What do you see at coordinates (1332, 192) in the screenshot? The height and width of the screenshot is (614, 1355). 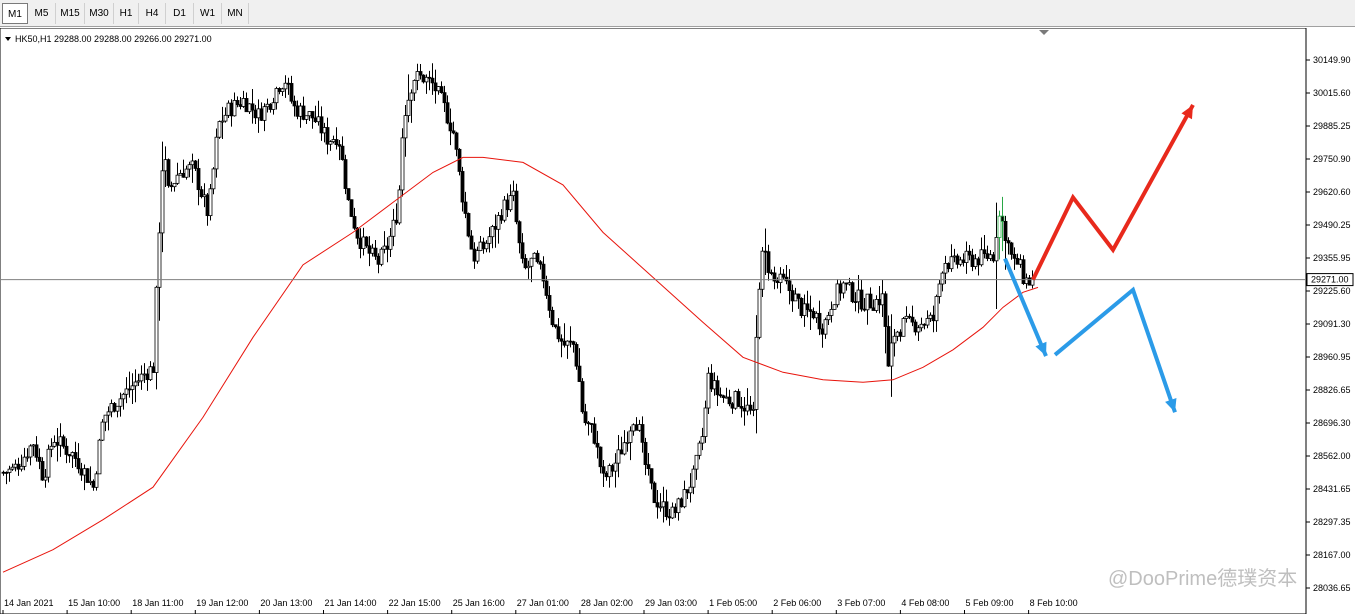 I see `y-tick-label: 29620.60` at bounding box center [1332, 192].